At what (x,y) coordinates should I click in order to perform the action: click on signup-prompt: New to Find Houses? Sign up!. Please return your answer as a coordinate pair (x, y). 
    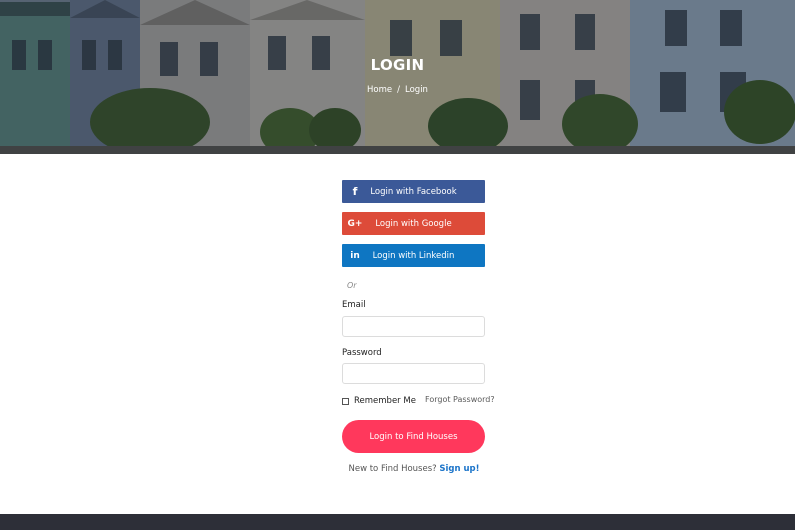
    Looking at the image, I should click on (397, 469).